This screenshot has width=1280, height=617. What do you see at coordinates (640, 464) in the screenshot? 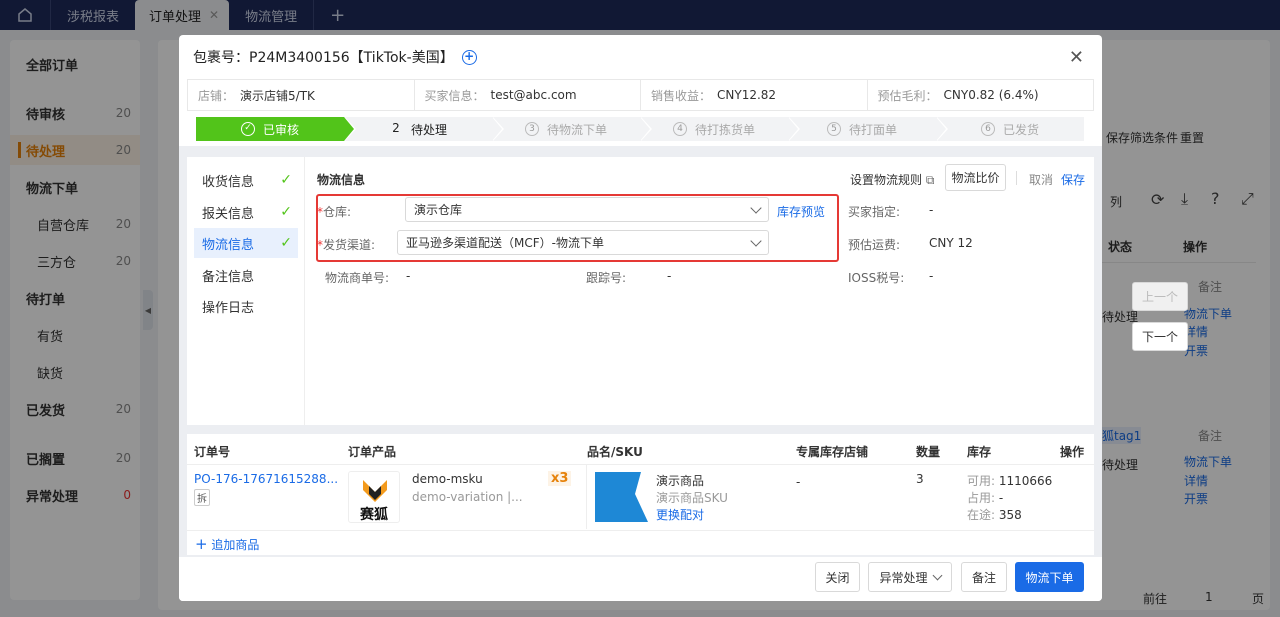
I see `header-divider` at bounding box center [640, 464].